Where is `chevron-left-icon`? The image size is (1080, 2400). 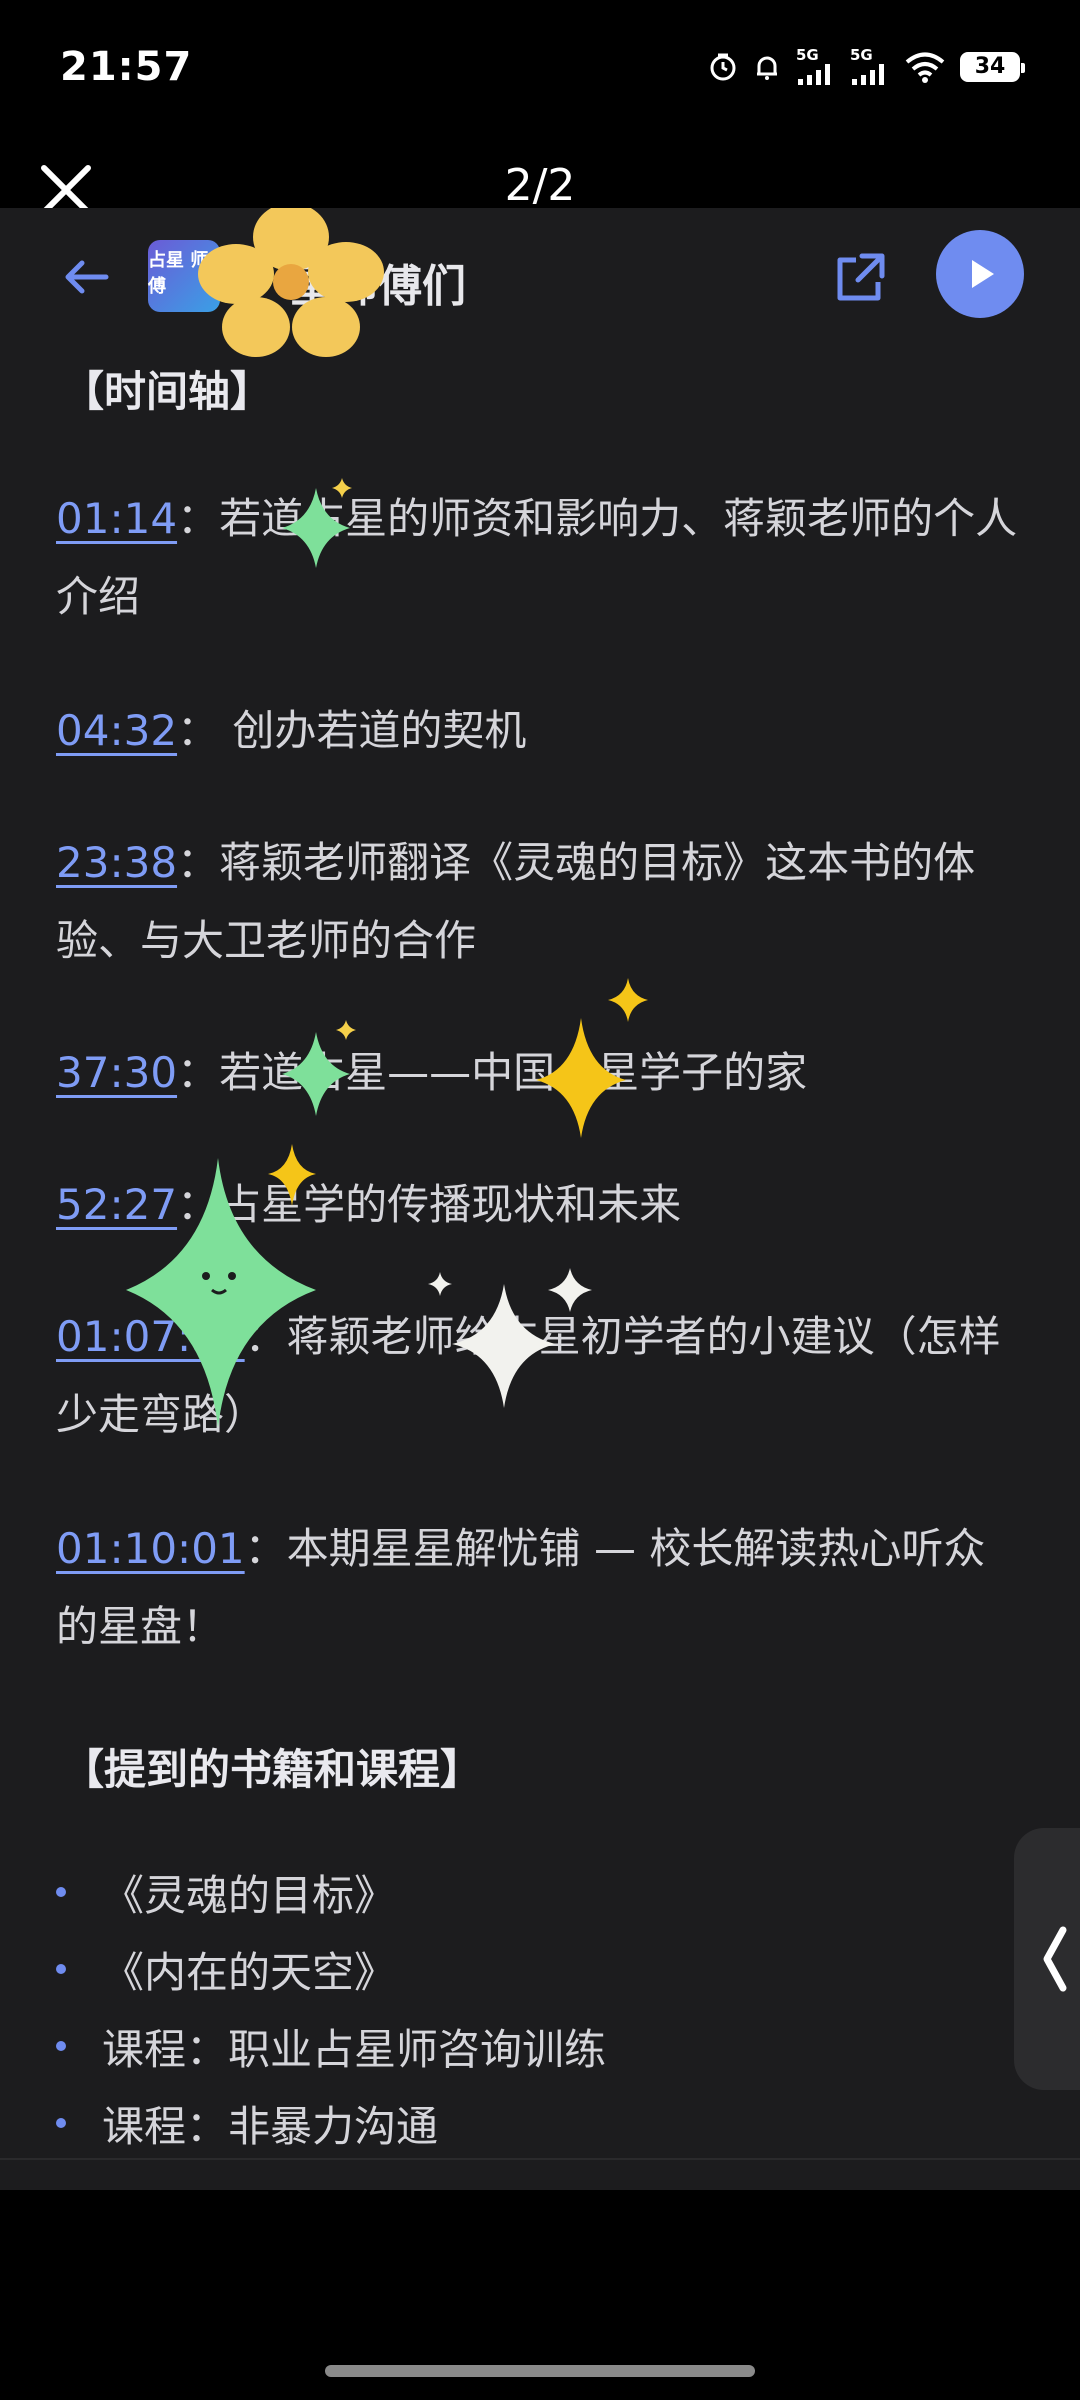 chevron-left-icon is located at coordinates (1055, 1959).